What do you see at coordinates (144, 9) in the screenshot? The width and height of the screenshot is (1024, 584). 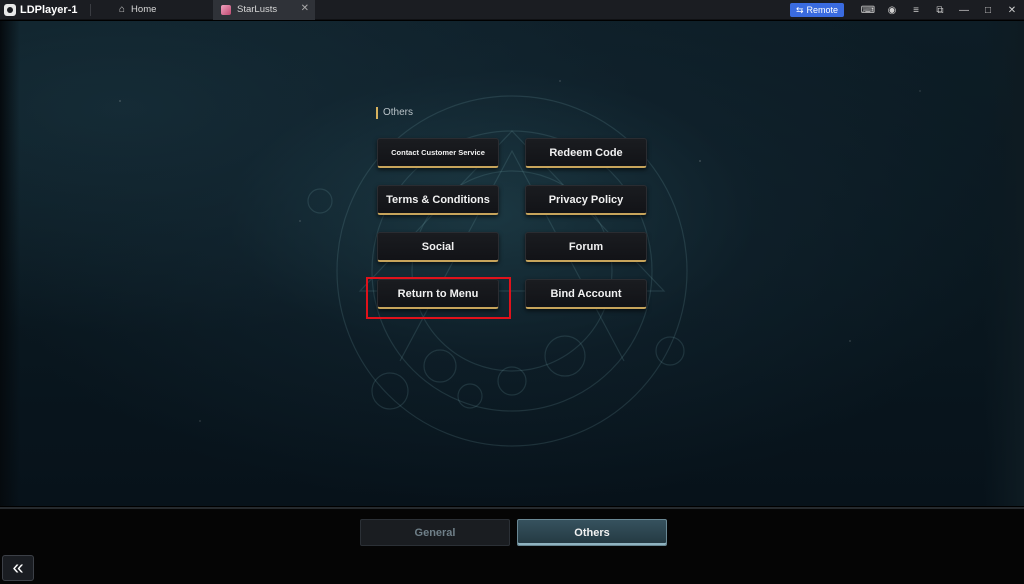 I see `tab-home-label: Home` at bounding box center [144, 9].